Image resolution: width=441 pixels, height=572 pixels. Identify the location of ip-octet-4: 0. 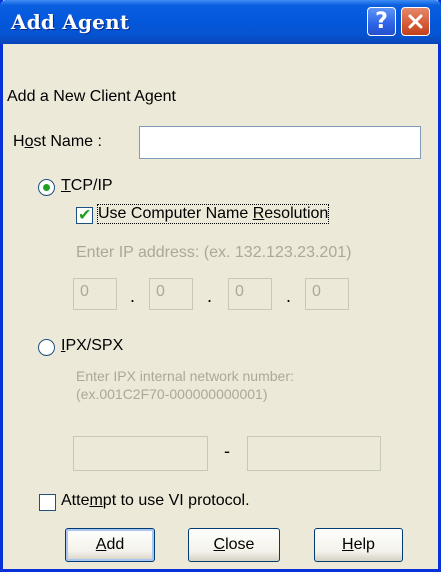
(327, 294).